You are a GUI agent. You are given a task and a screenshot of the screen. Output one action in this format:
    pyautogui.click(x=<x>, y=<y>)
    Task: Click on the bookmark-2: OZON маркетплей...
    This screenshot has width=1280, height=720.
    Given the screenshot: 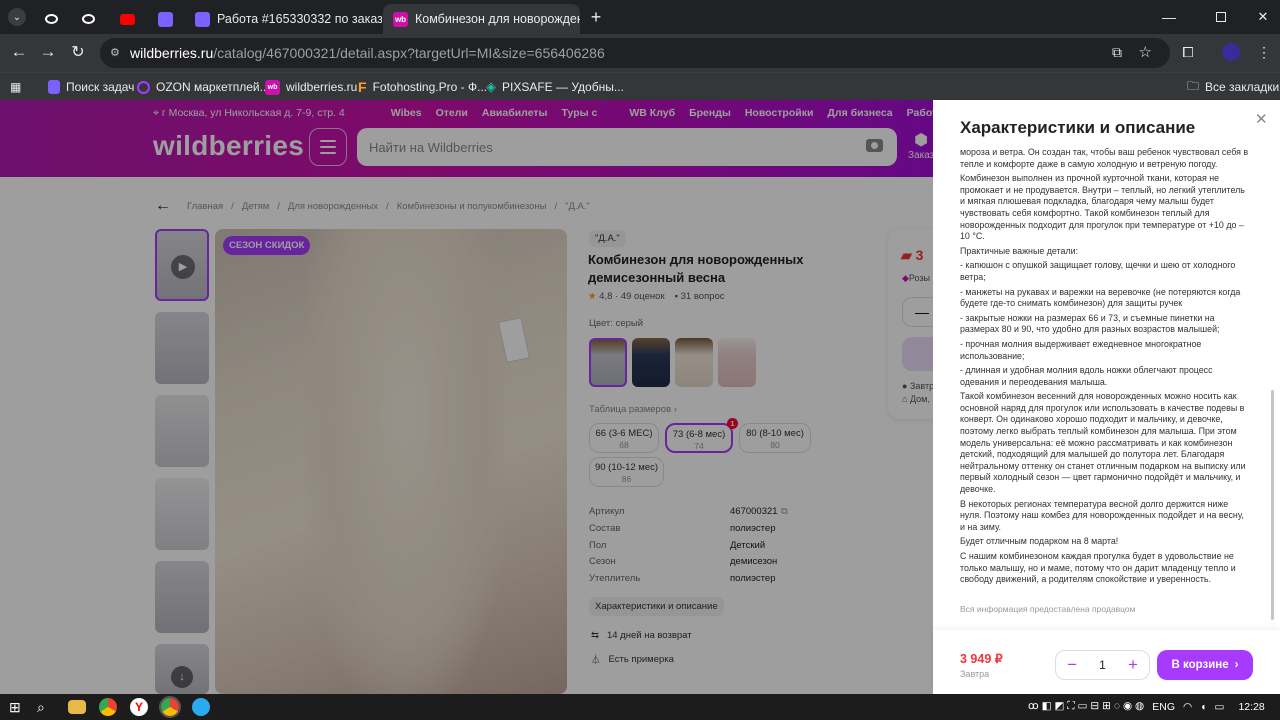 What is the action you would take?
    pyautogui.click(x=203, y=87)
    